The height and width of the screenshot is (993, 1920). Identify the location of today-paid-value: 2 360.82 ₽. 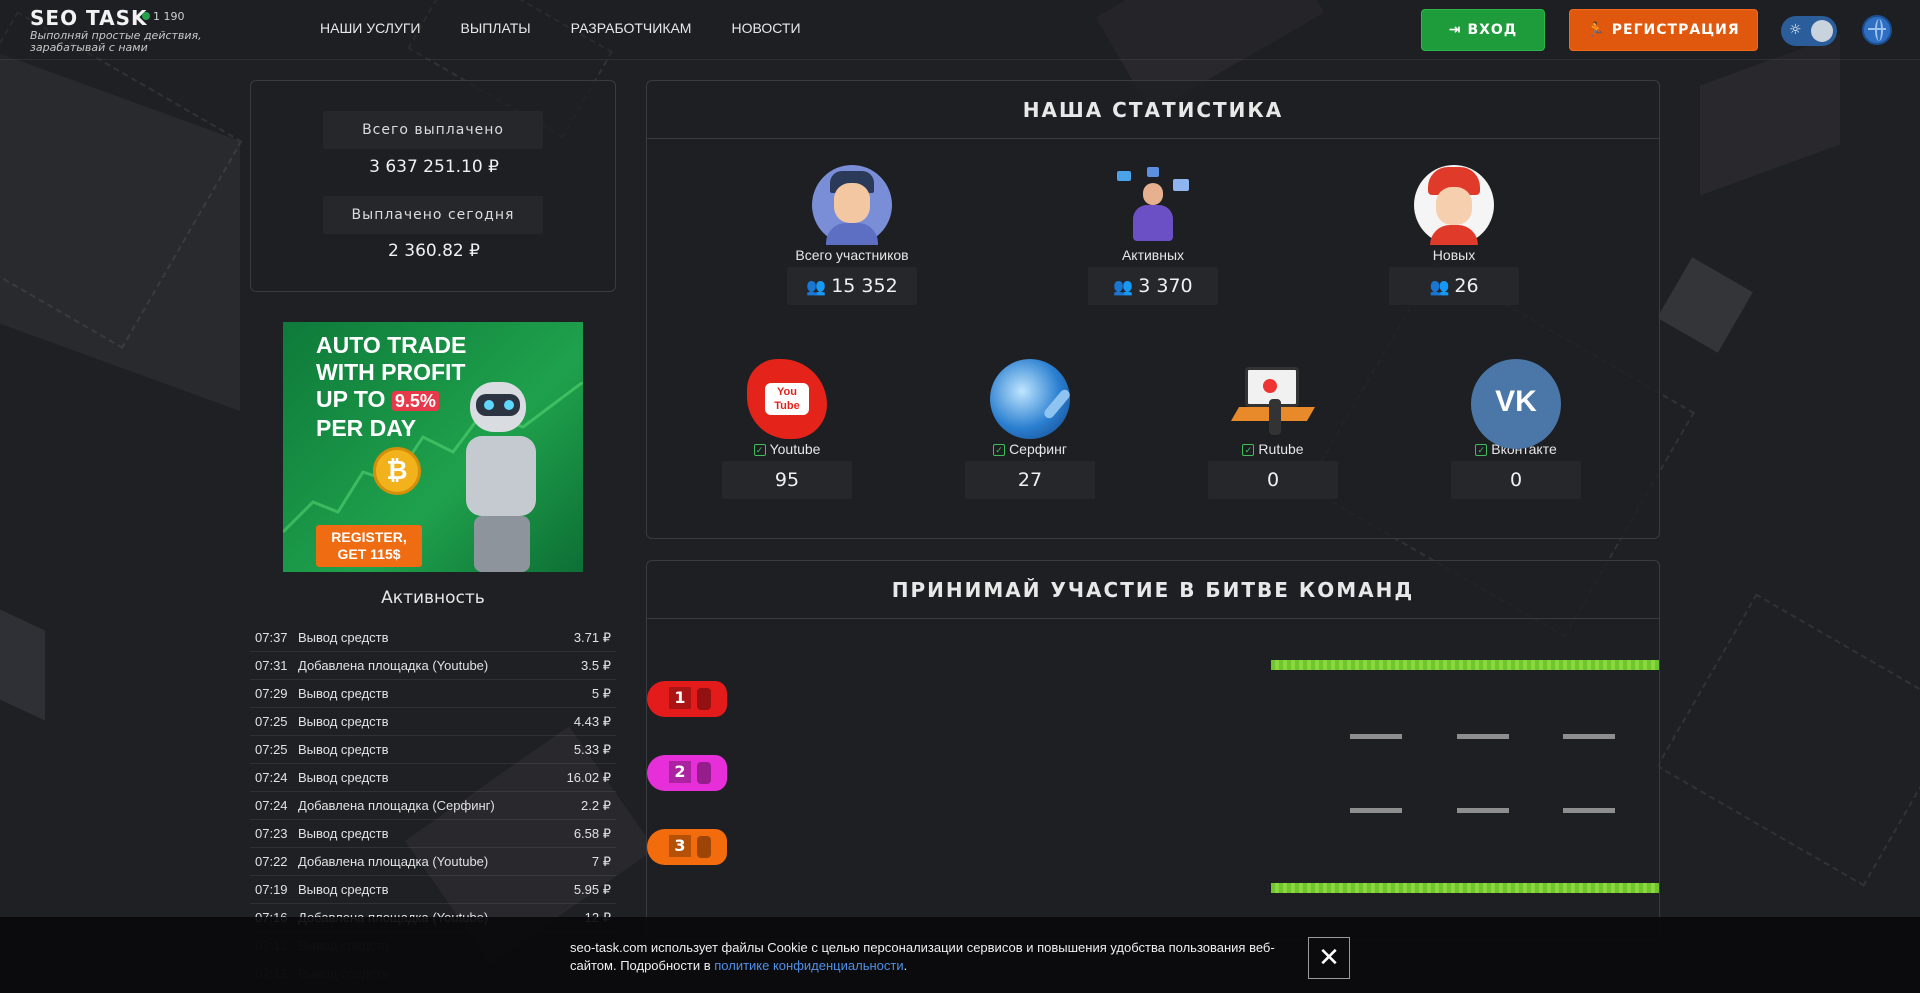
(434, 251).